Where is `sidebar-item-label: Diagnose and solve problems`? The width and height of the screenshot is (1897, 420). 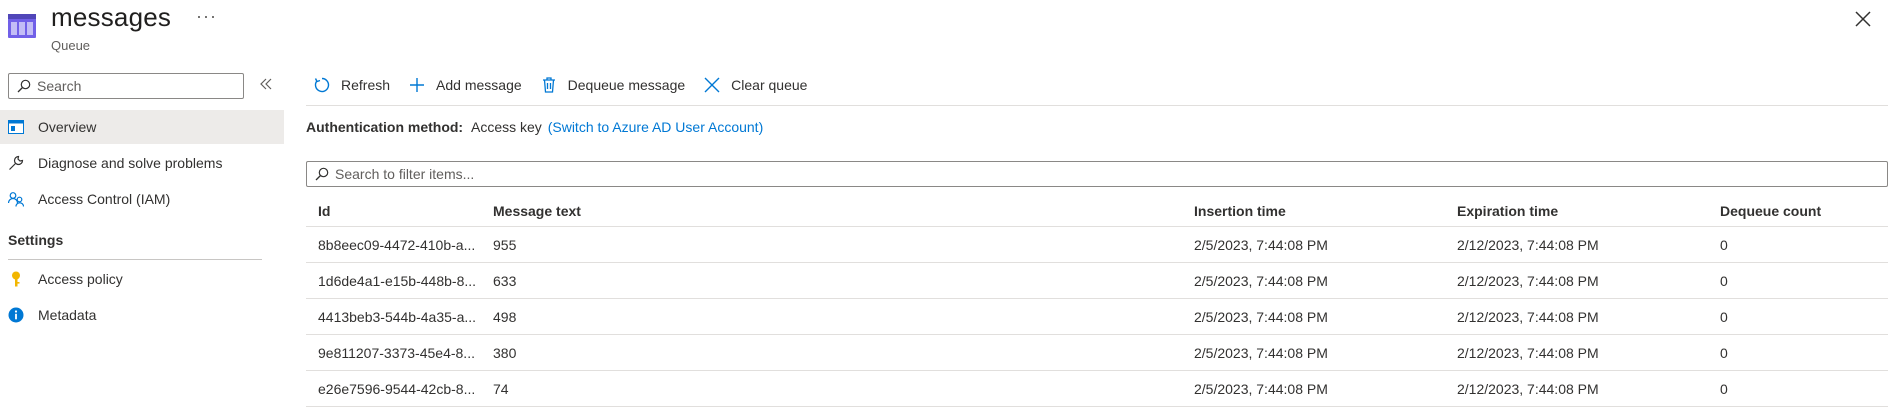 sidebar-item-label: Diagnose and solve problems is located at coordinates (130, 163).